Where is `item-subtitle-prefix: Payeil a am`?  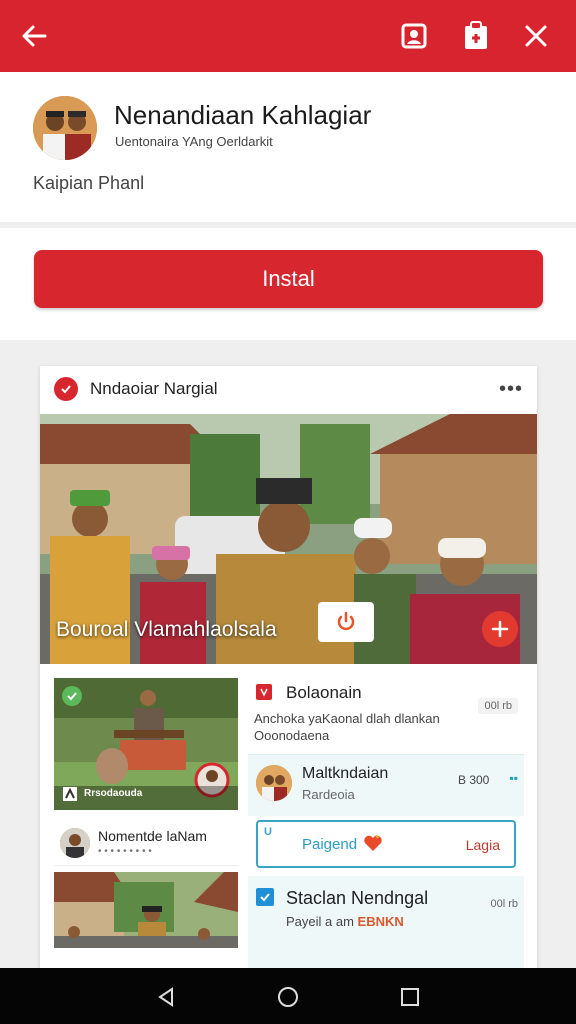
item-subtitle-prefix: Payeil a am is located at coordinates (320, 921).